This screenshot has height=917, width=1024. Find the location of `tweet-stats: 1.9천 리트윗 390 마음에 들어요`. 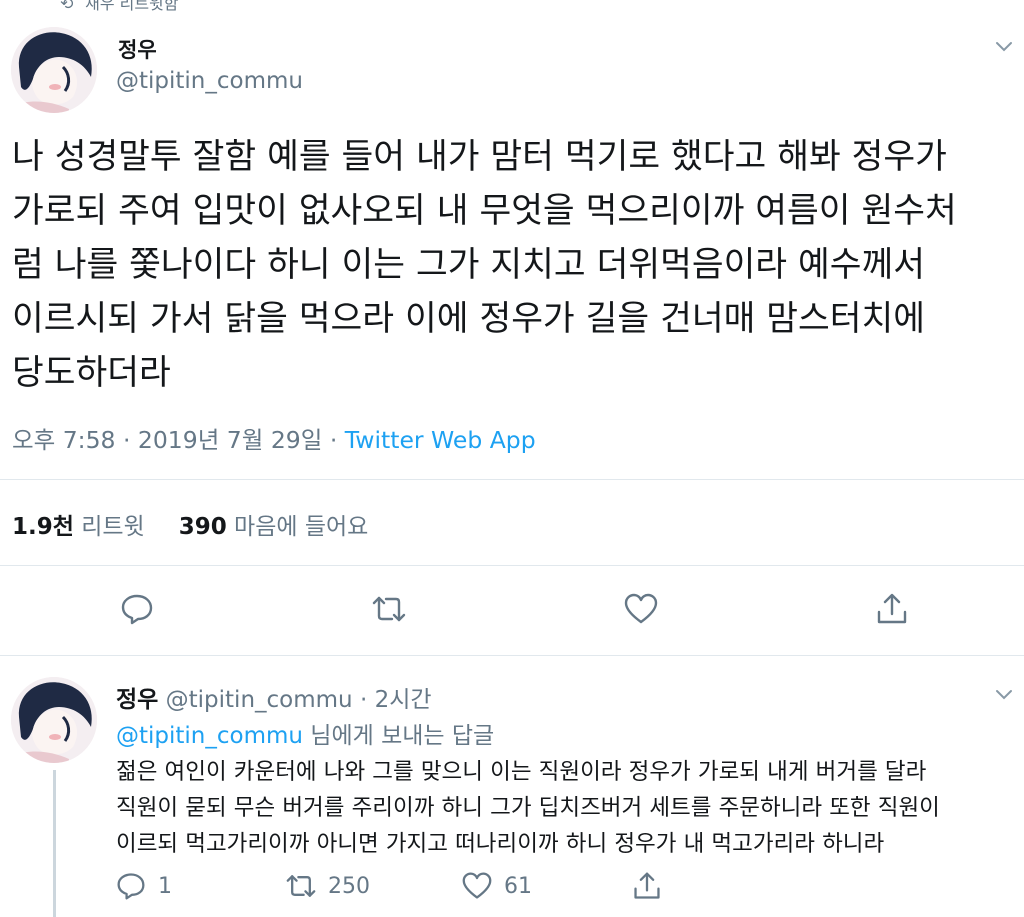

tweet-stats: 1.9천 리트윗 390 마음에 들어요 is located at coordinates (190, 524).